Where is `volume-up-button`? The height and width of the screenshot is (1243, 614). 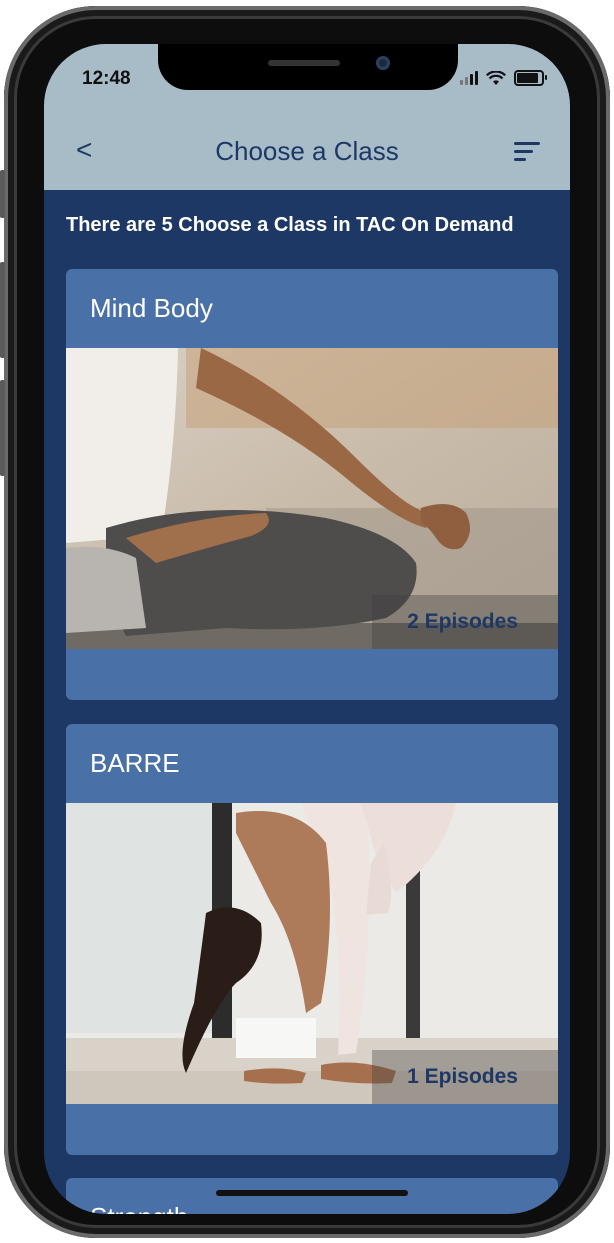 volume-up-button is located at coordinates (2, 310).